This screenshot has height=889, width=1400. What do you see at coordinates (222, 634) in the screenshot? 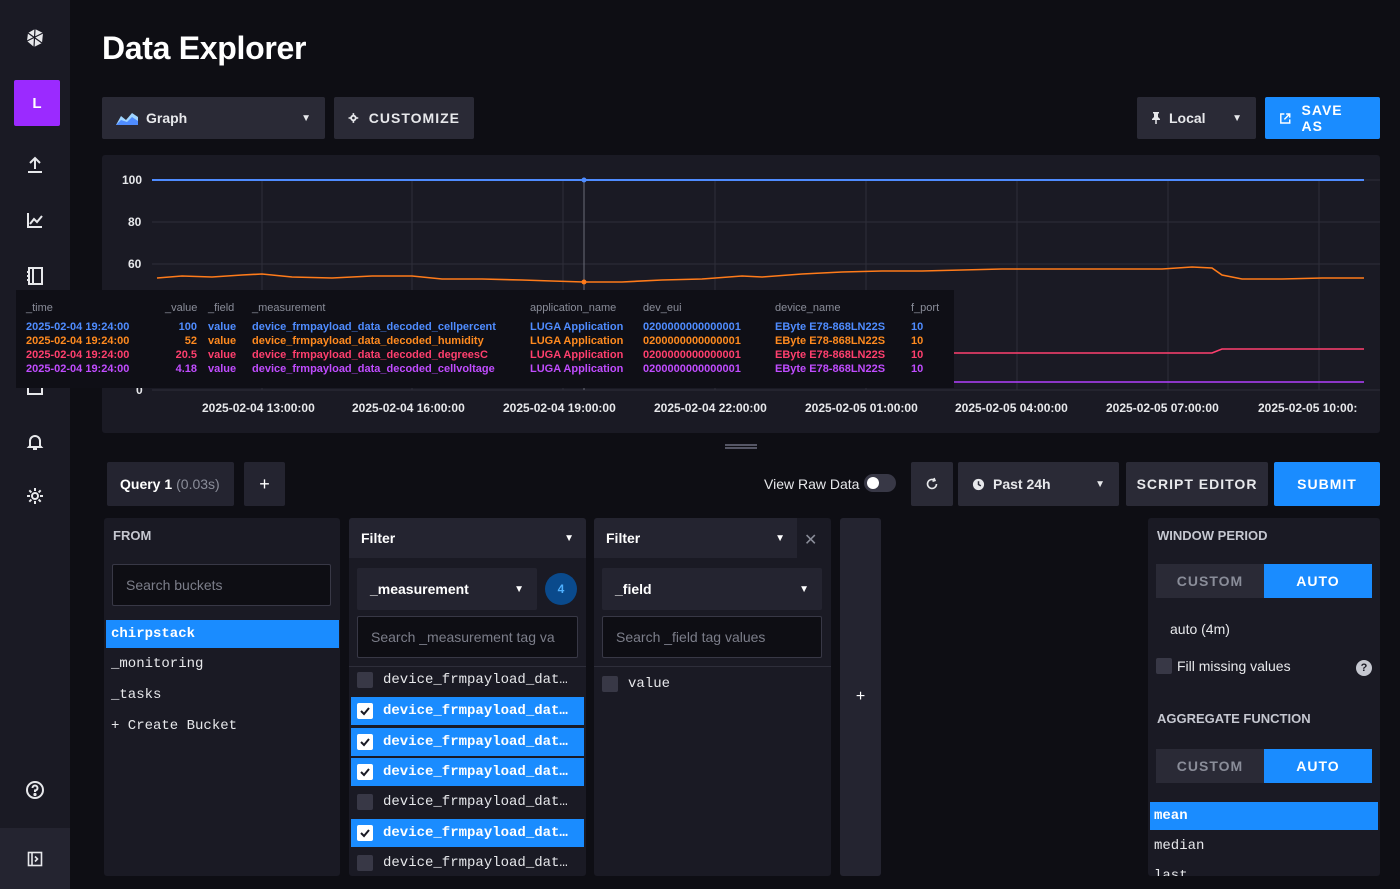
I see `bucket-item: chirpstack` at bounding box center [222, 634].